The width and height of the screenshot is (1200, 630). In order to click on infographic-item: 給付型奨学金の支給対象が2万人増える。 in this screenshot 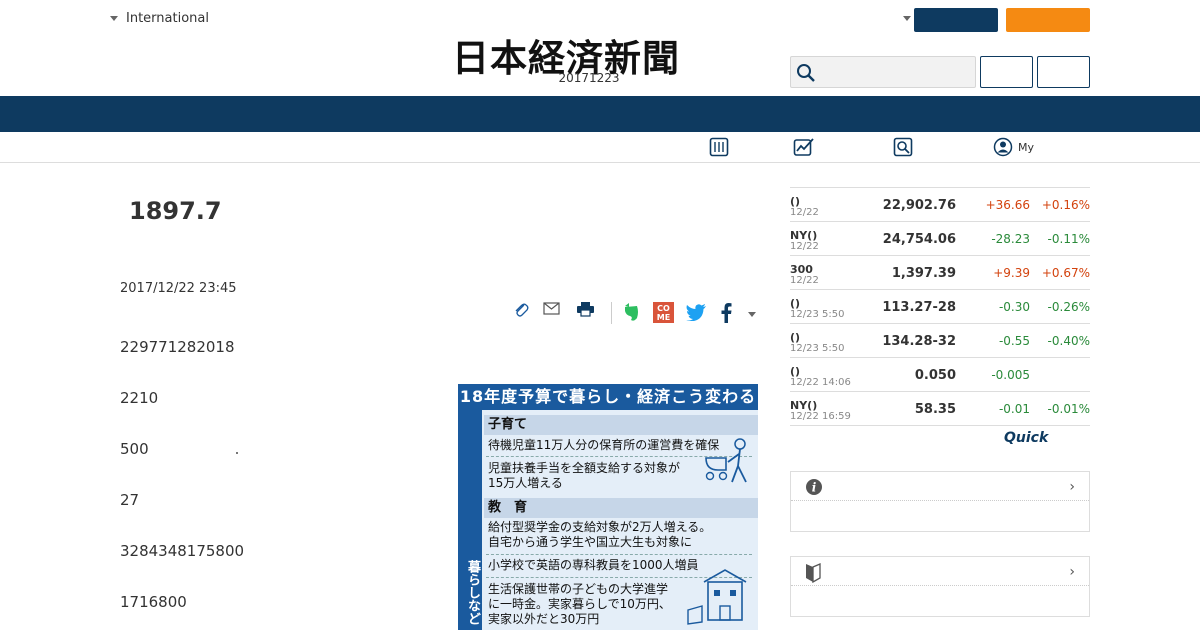, I will do `click(600, 527)`.